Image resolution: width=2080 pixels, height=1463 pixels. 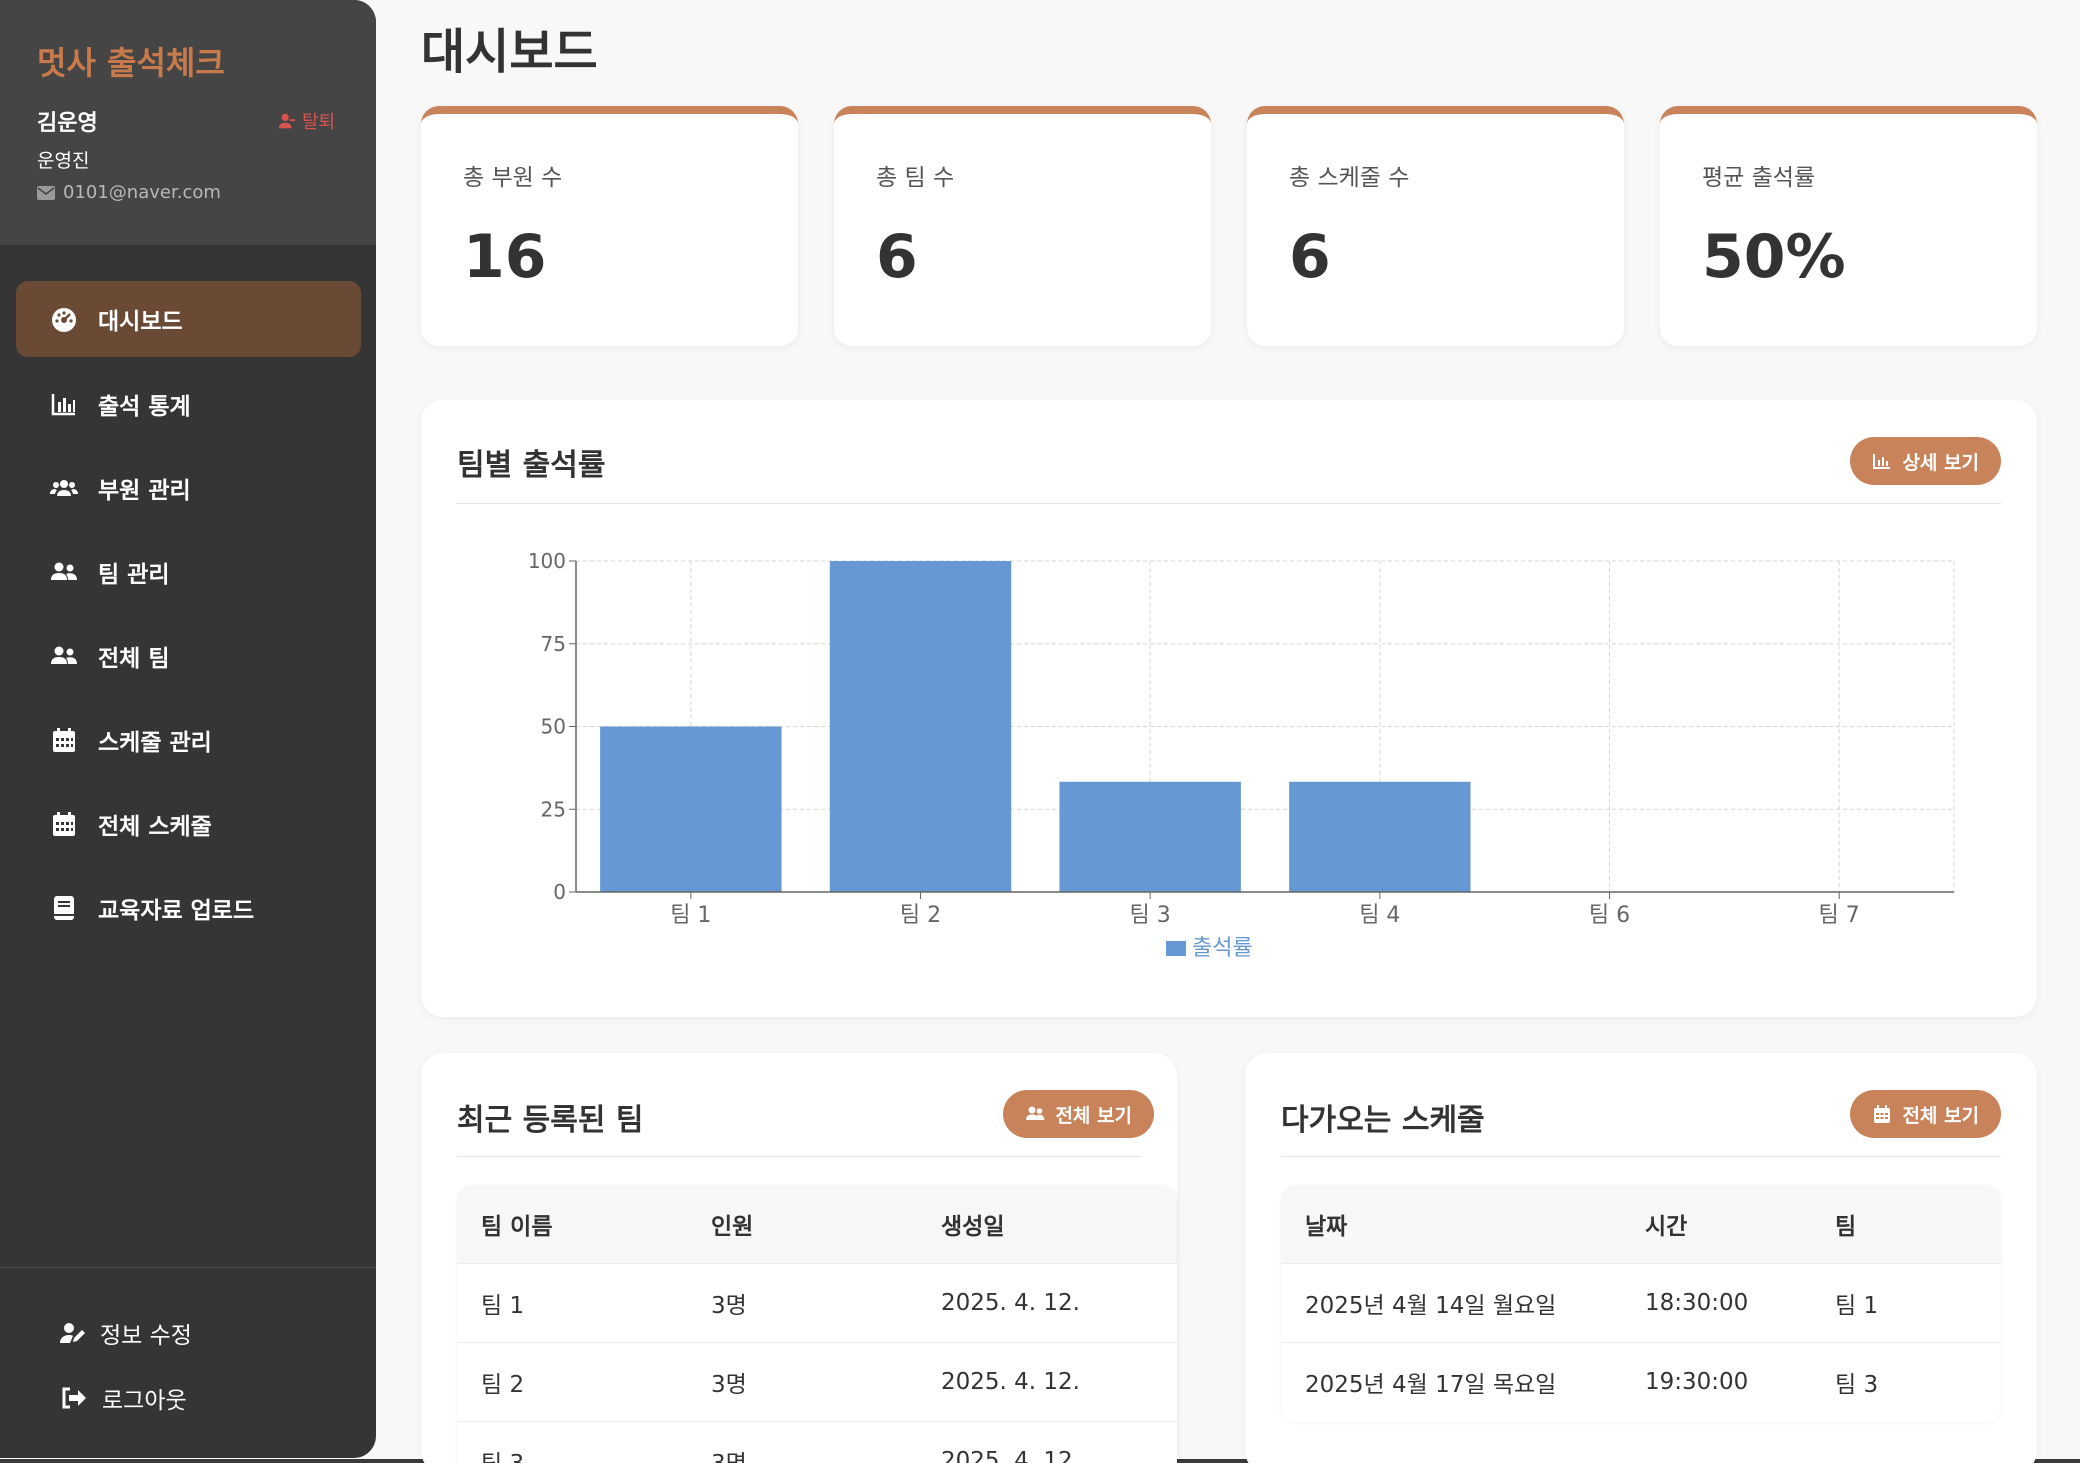 What do you see at coordinates (1379, 915) in the screenshot?
I see `x-tick-label: 팀 4` at bounding box center [1379, 915].